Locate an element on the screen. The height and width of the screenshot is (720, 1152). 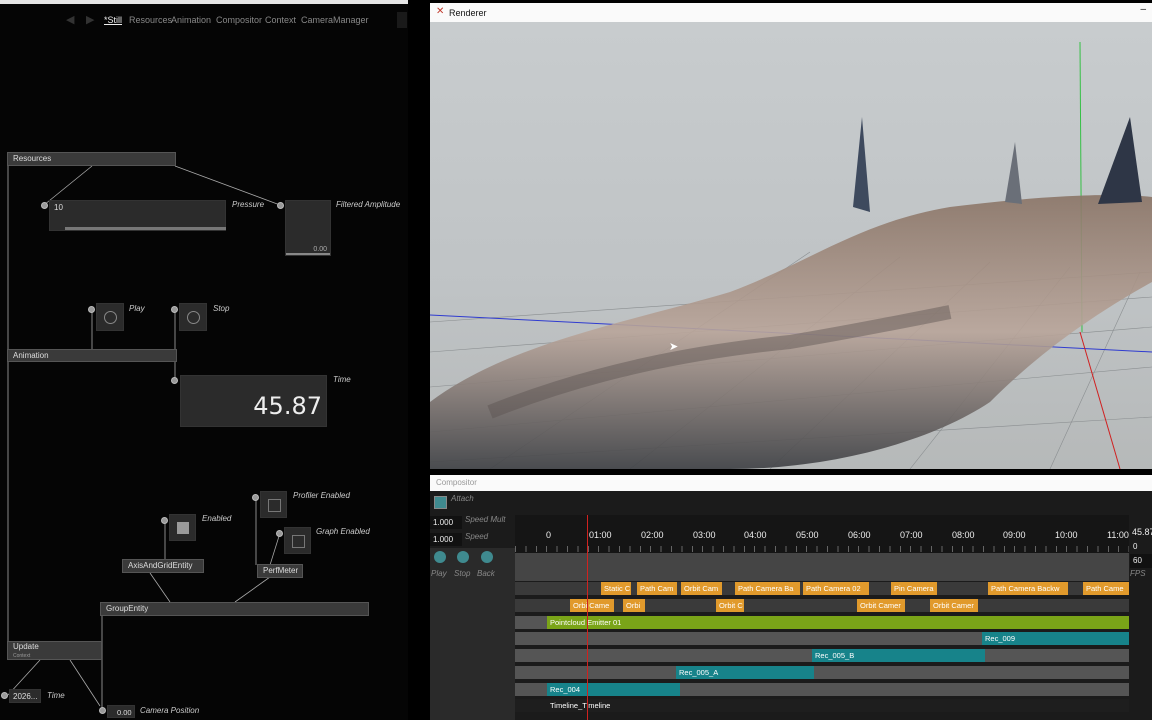
pressure-slider-track is located at coordinates (145, 228).